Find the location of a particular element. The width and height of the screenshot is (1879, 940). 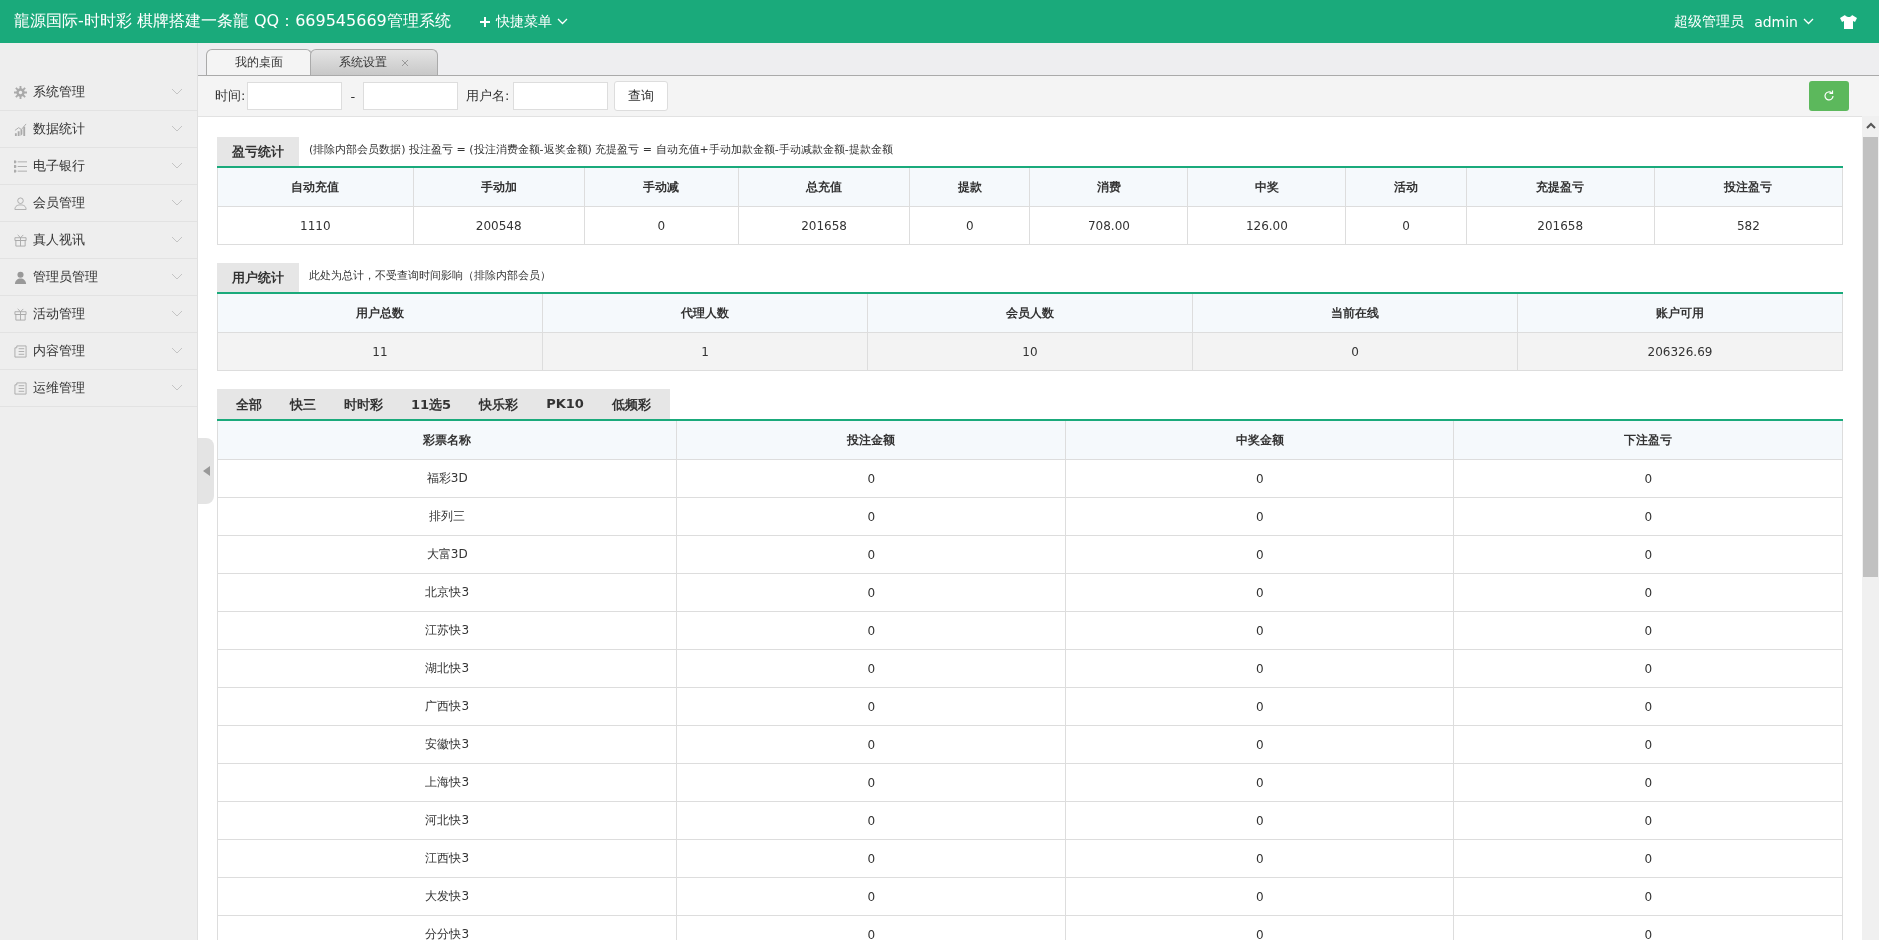

table-cell: 1 is located at coordinates (705, 351).